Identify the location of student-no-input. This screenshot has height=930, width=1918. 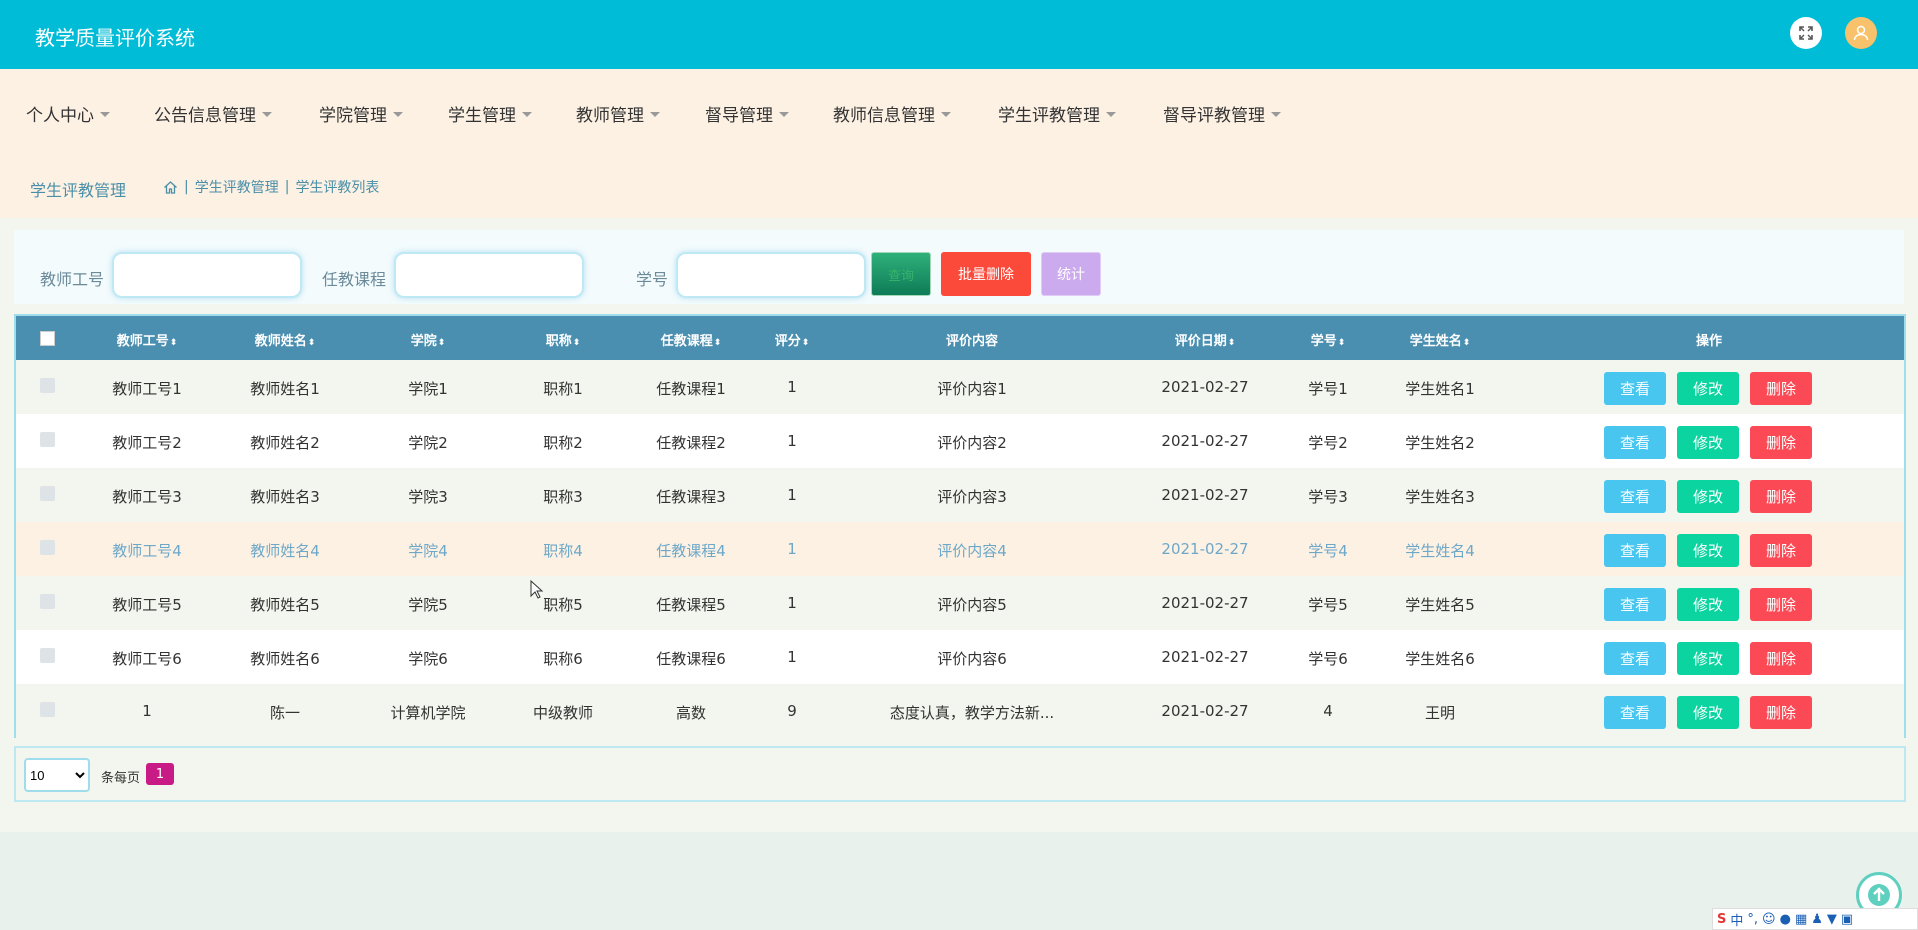
(771, 275).